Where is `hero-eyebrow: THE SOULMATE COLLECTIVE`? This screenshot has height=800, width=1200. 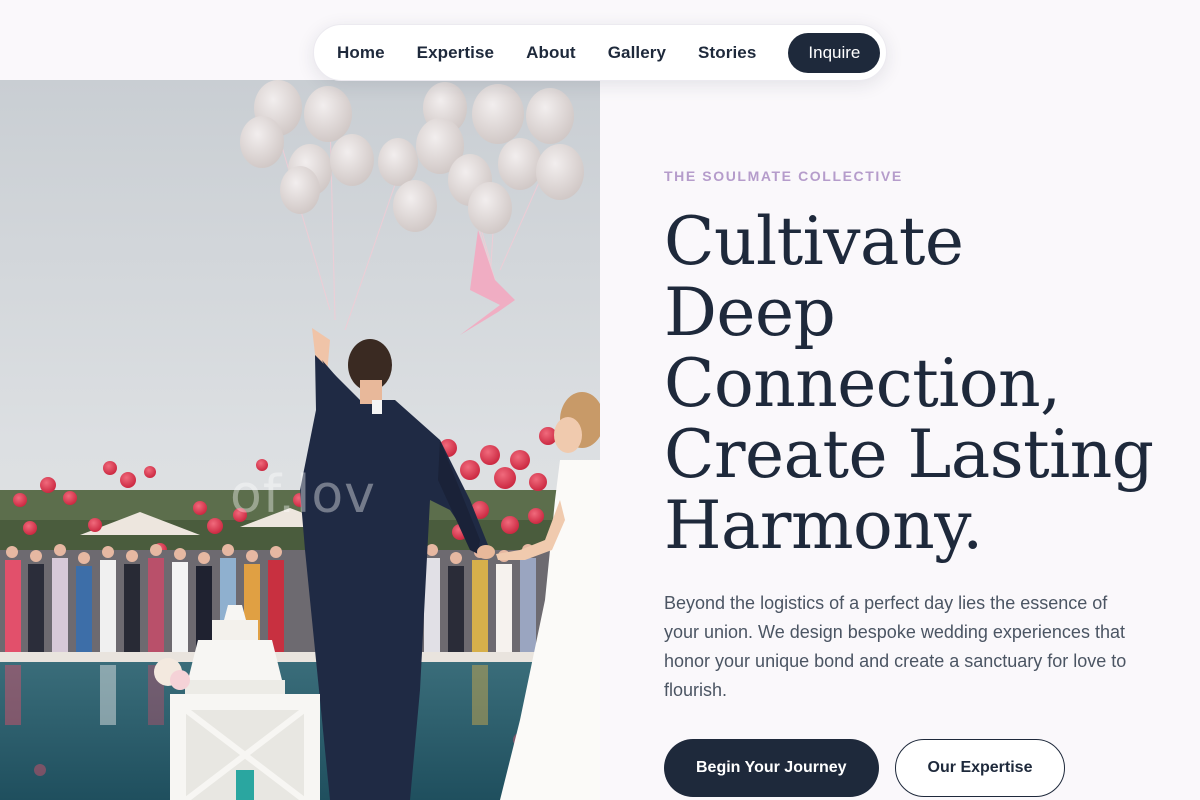 hero-eyebrow: THE SOULMATE COLLECTIVE is located at coordinates (783, 176).